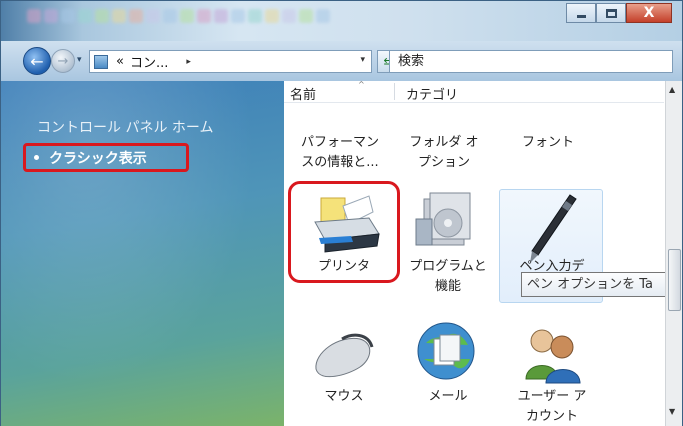 Image resolution: width=683 pixels, height=426 pixels. I want to click on item-label: メール, so click(448, 396).